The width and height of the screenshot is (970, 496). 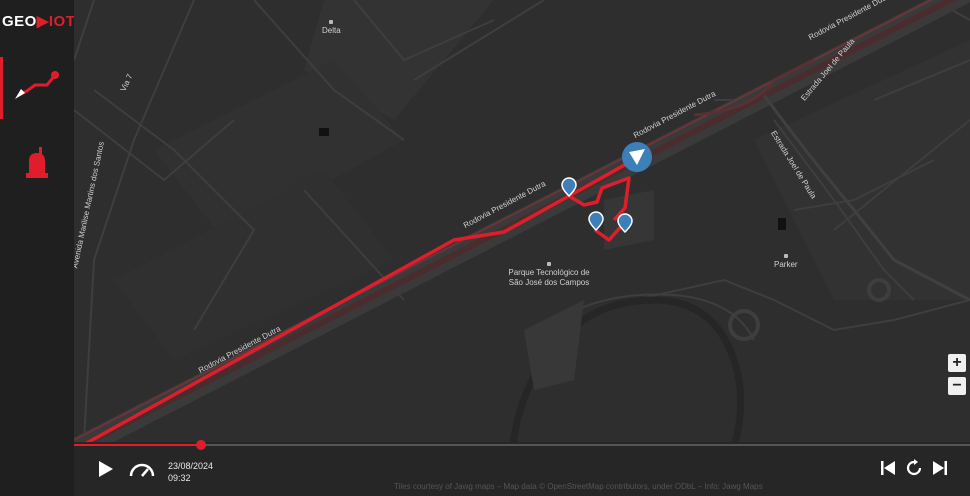 I want to click on sidebar: GEO▶IOT, so click(x=37, y=248).